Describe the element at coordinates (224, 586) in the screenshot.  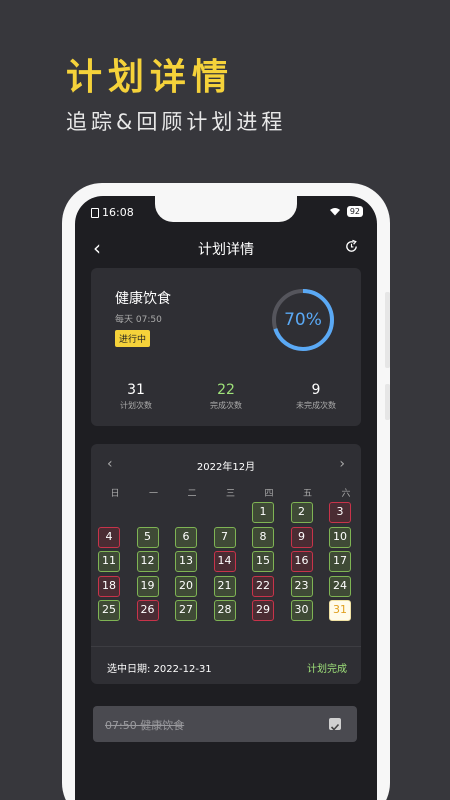
I see `calendar-day: 21` at that location.